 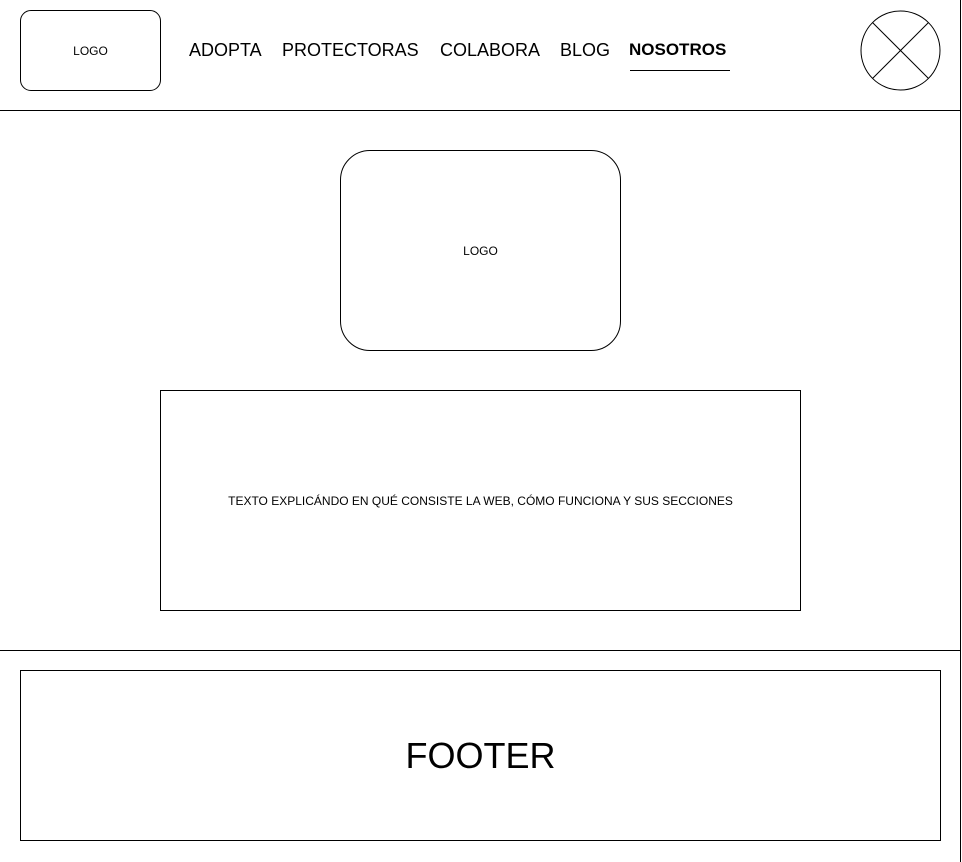 I want to click on close-circle-icon, so click(x=900, y=50).